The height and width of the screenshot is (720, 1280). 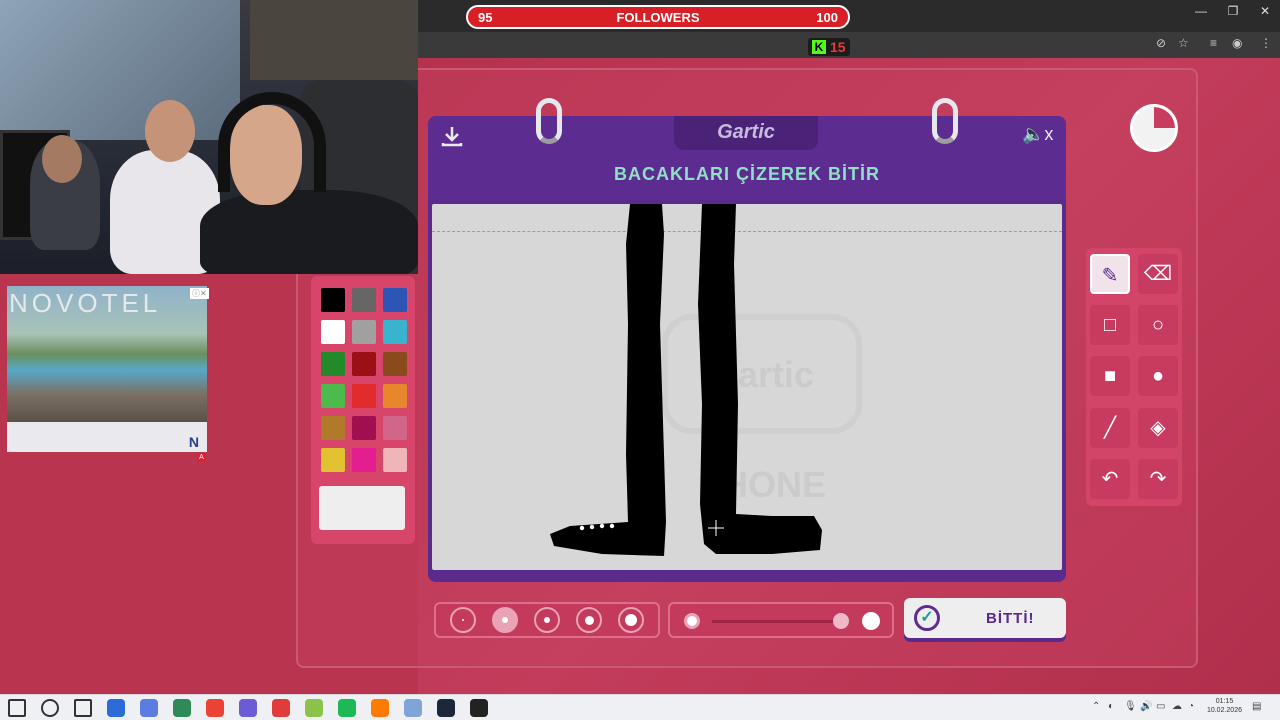 I want to click on fill-bucket-tool: ◈, so click(x=1158, y=427).